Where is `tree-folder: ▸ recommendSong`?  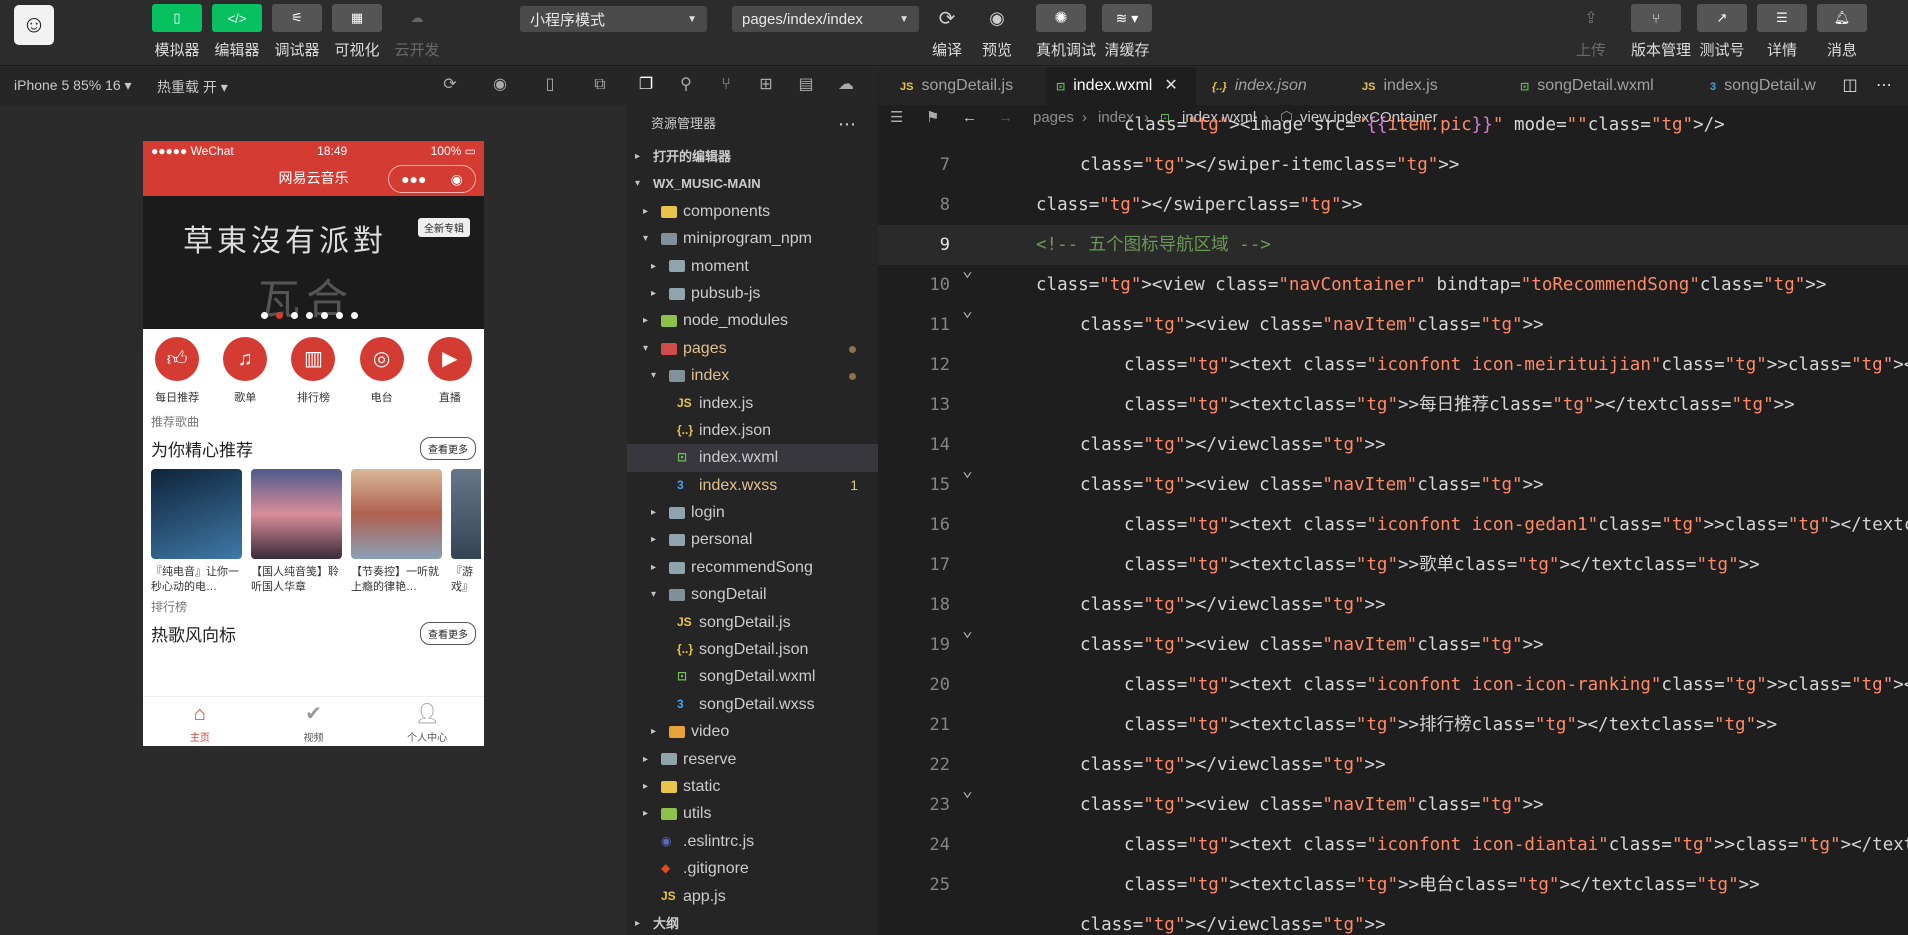 tree-folder: ▸ recommendSong is located at coordinates (752, 567).